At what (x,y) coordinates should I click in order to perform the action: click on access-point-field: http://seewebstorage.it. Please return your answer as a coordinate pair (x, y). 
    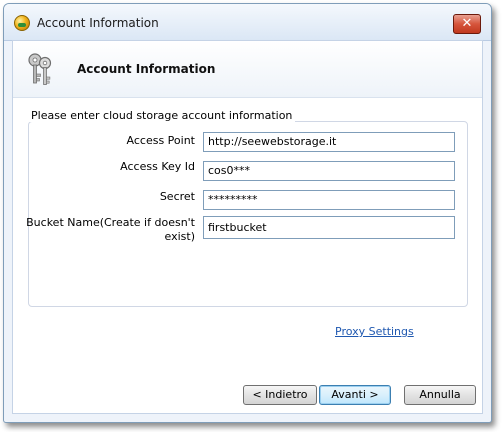
    Looking at the image, I should click on (329, 142).